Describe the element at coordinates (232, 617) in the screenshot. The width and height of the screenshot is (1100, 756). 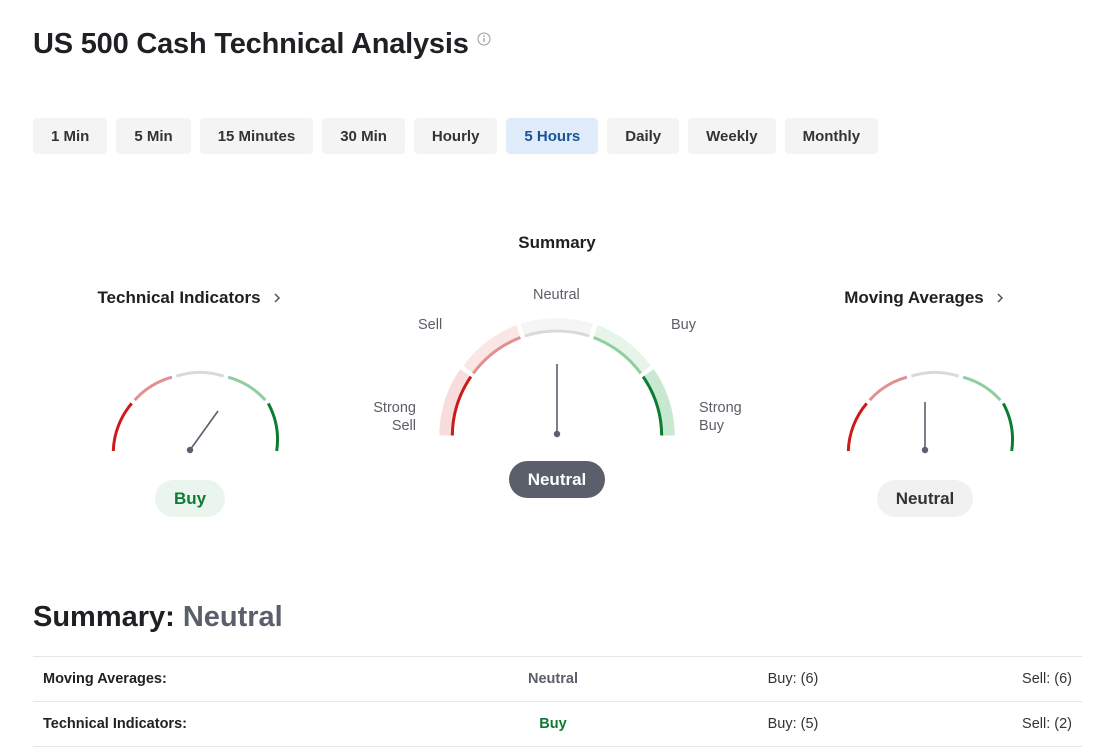
I see `summary-title-value: Neutral` at that location.